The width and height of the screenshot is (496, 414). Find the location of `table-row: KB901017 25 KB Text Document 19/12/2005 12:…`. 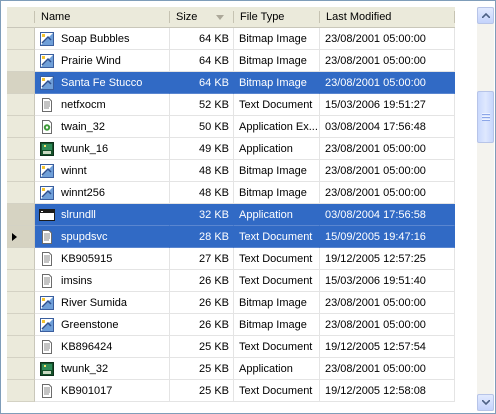

table-row: KB901017 25 KB Text Document 19/12/2005 12:… is located at coordinates (231, 391).